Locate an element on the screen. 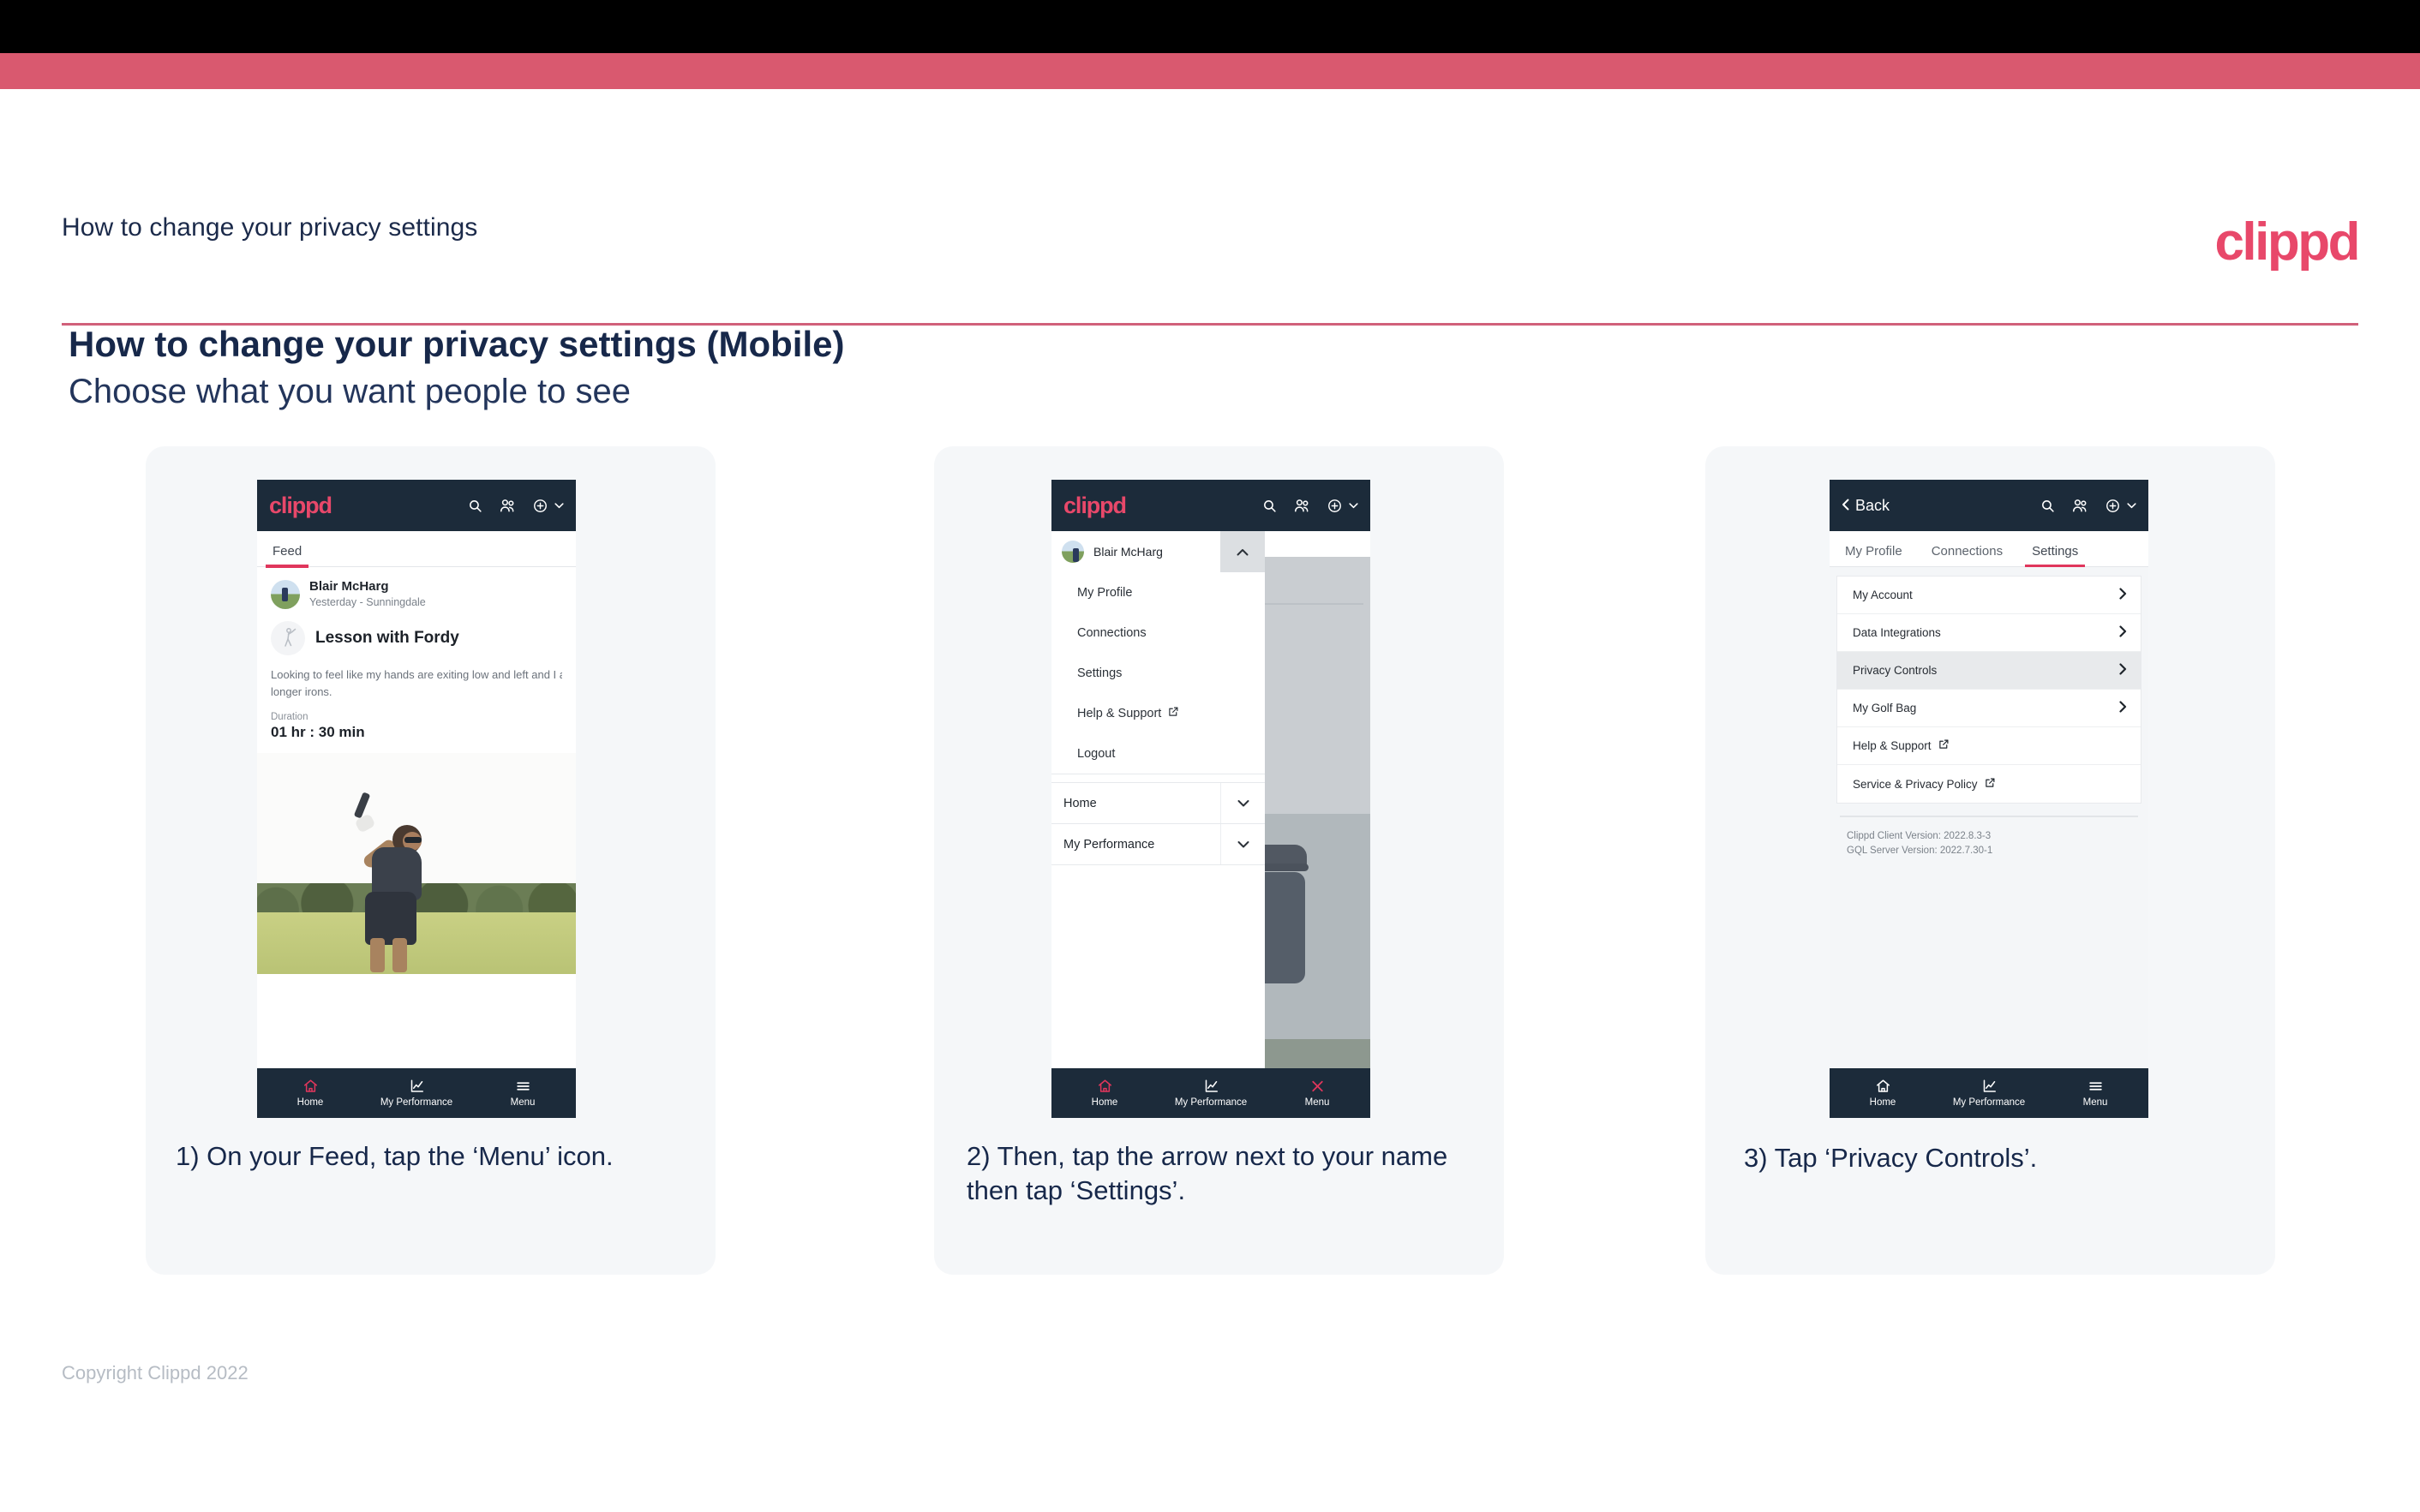 This screenshot has height=1512, width=2420. drawer-section-my-performance: My Performance is located at coordinates (1158, 843).